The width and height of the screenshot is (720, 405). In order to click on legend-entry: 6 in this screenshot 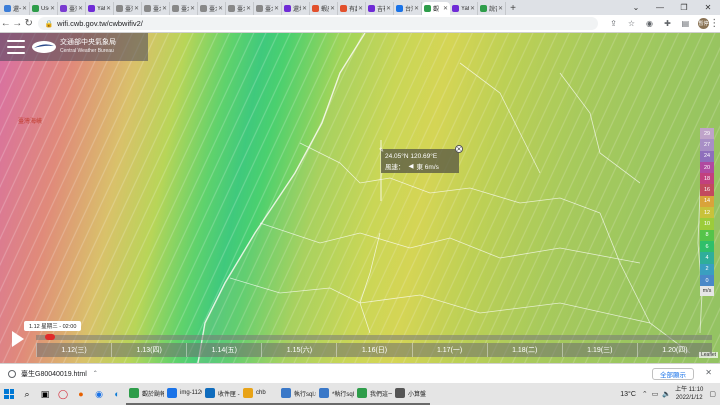, I will do `click(707, 246)`.